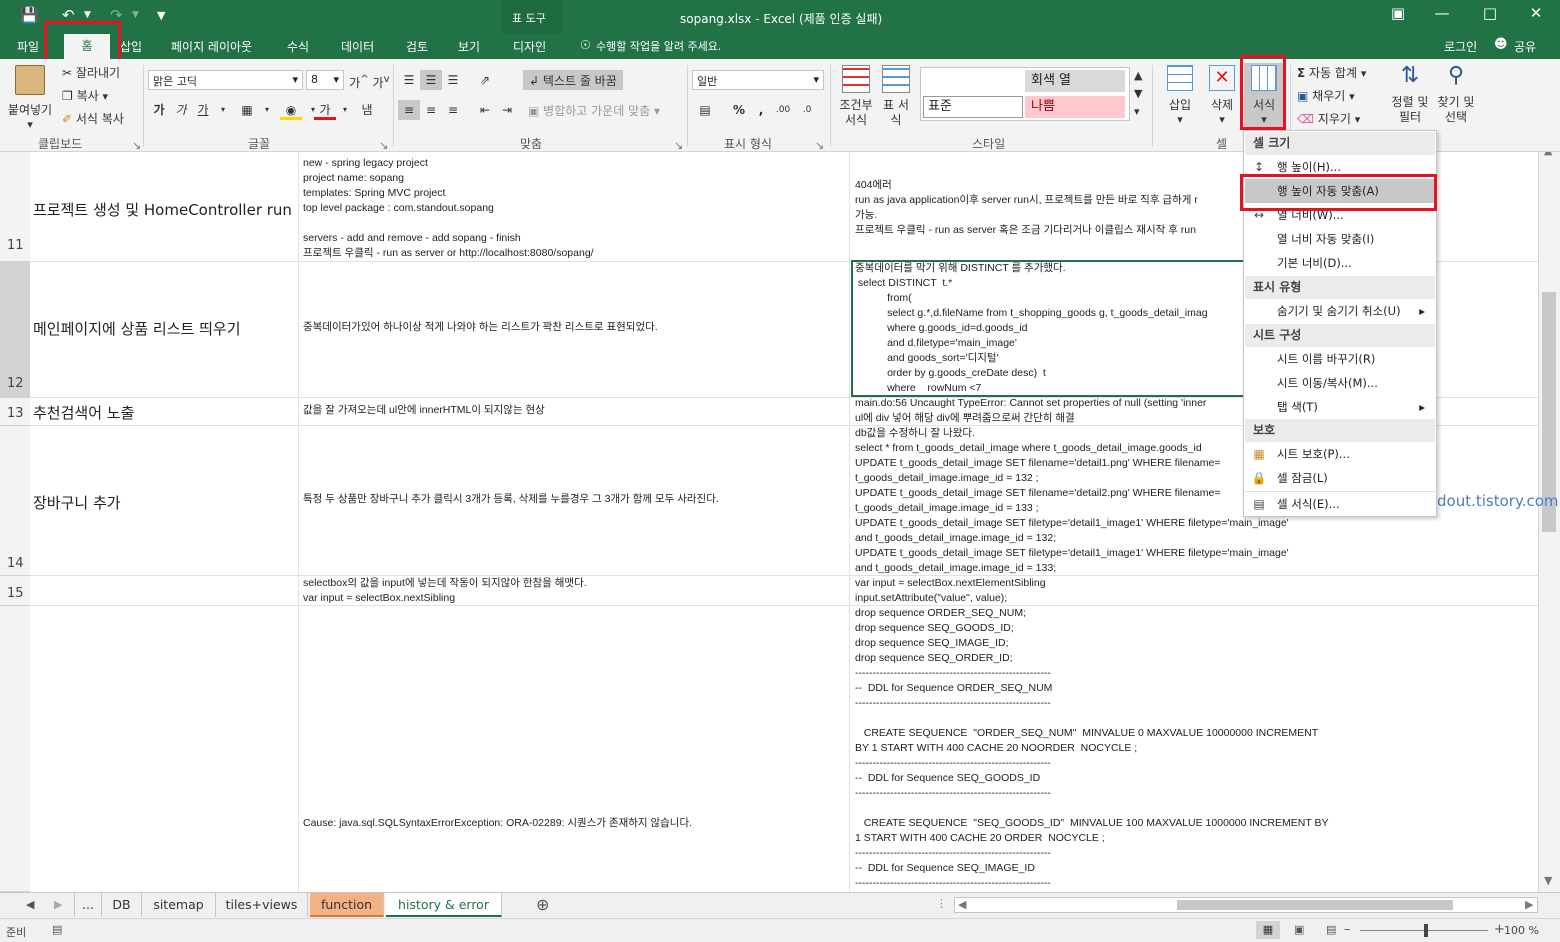 This screenshot has width=1560, height=942. I want to click on hyperlink-text: dout.tistory.com, so click(1498, 501).